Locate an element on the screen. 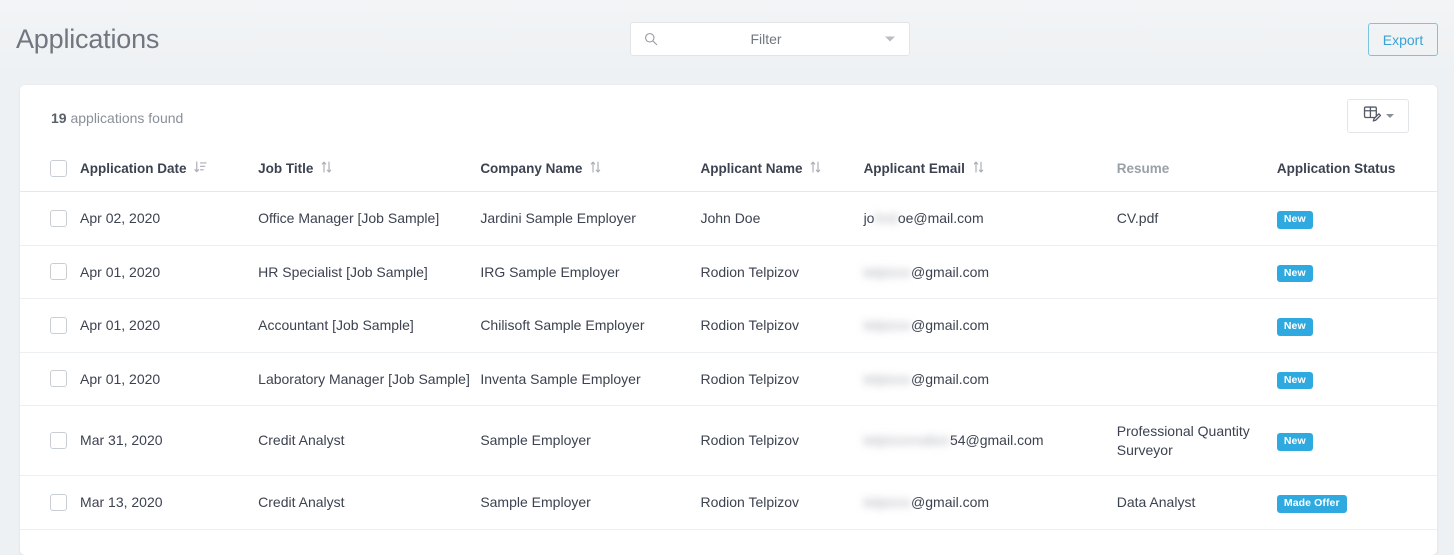 This screenshot has height=555, width=1454. cell-applicant-email: johndoe@mail.com is located at coordinates (990, 218).